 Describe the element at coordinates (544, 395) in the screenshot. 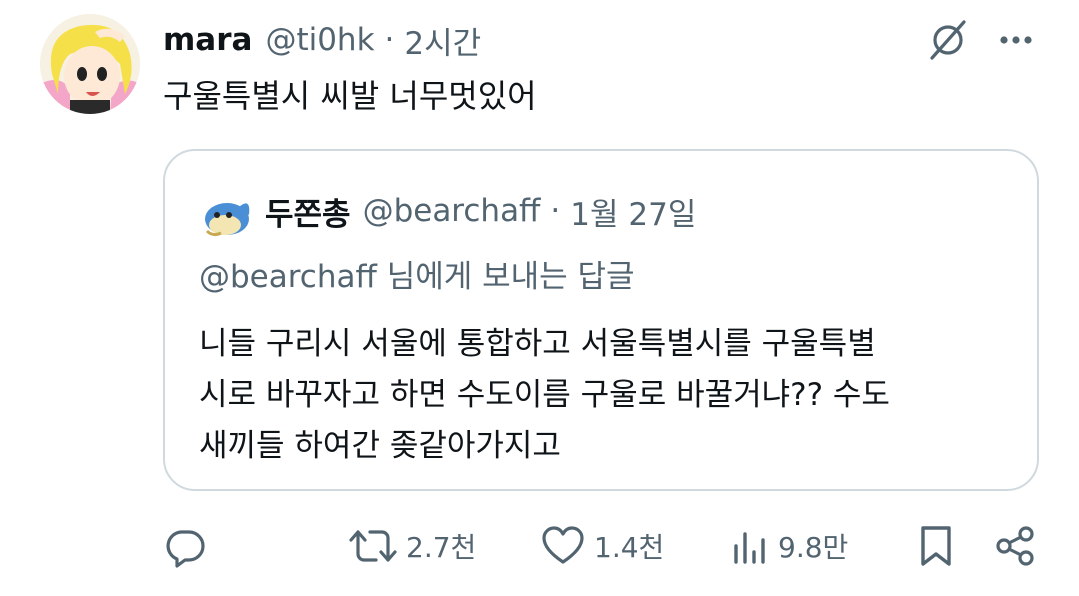

I see `quoted-text-line: 시로 바꾸자고 하면 수도이름 구울로 바꿀거냐?? 수도` at that location.